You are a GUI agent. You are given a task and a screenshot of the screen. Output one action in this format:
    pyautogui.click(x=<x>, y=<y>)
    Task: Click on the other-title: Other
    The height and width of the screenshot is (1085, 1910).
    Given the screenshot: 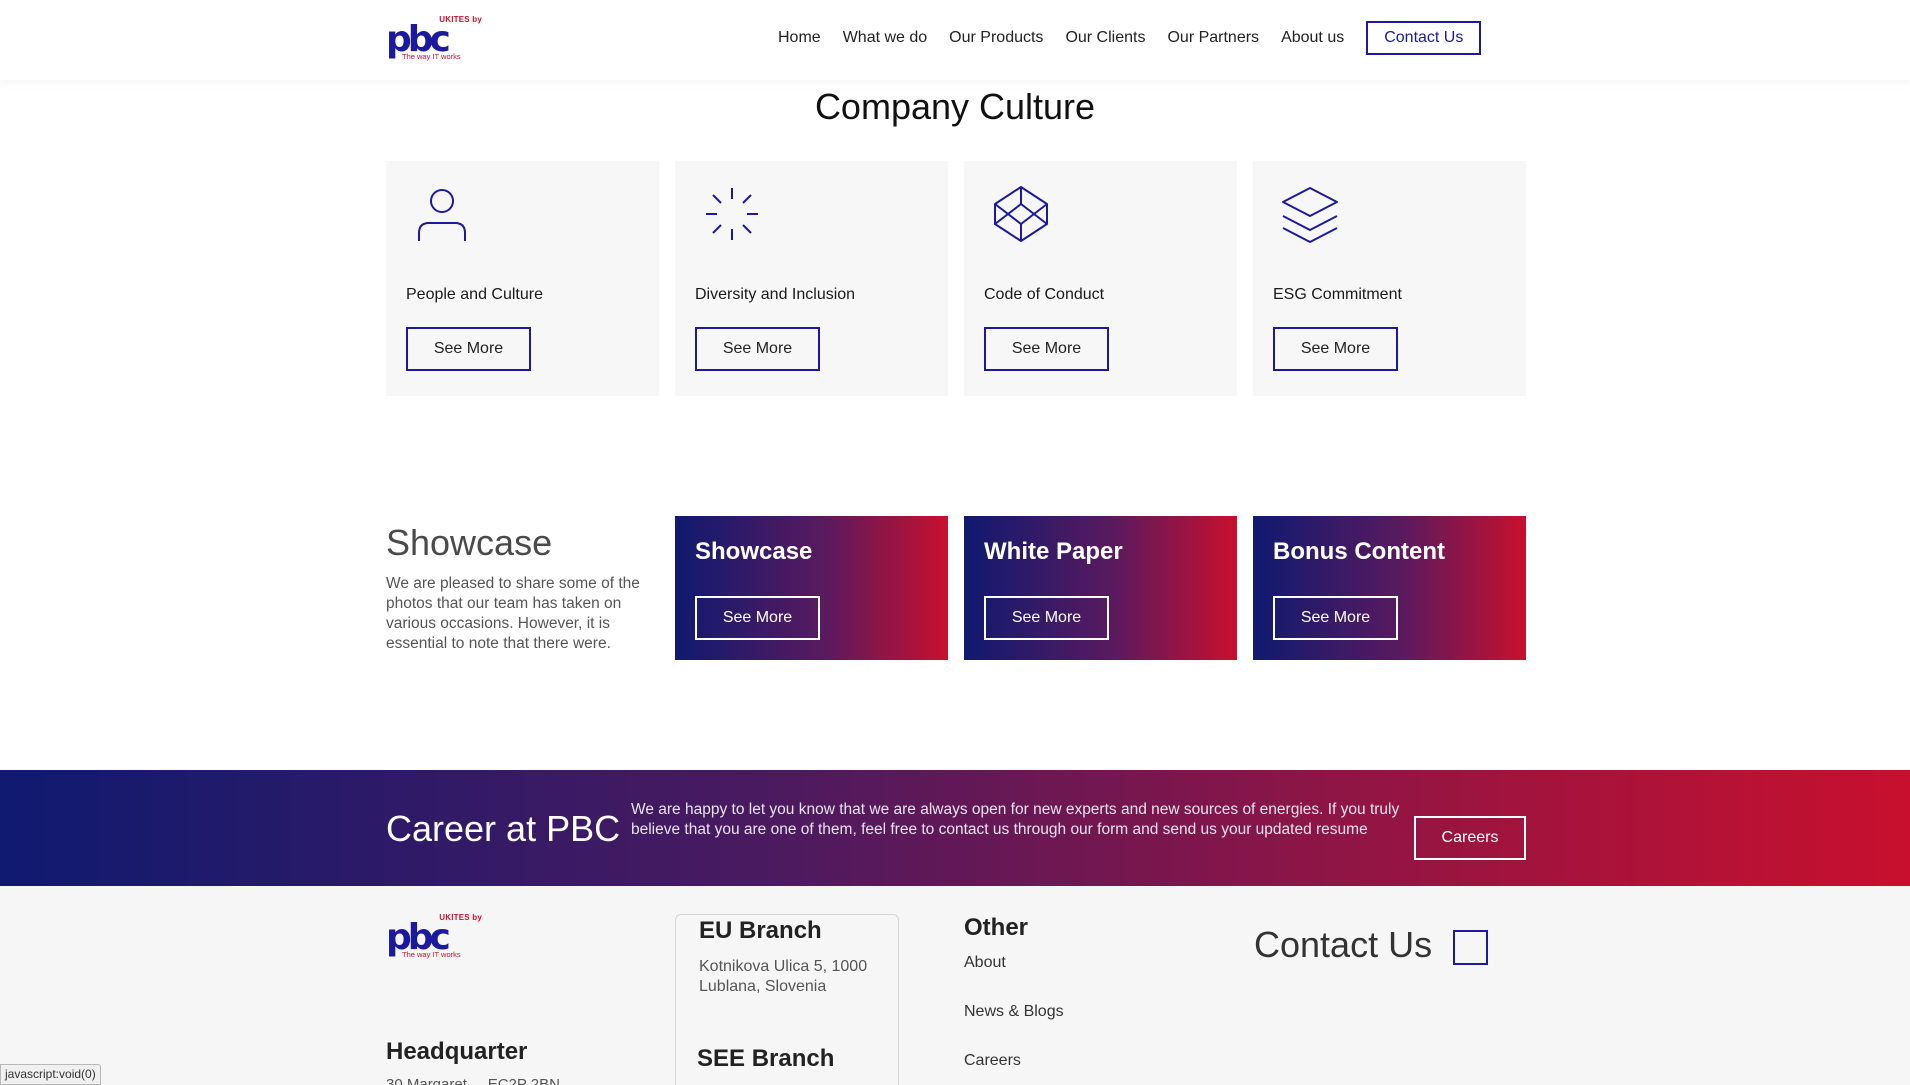 What is the action you would take?
    pyautogui.click(x=996, y=927)
    